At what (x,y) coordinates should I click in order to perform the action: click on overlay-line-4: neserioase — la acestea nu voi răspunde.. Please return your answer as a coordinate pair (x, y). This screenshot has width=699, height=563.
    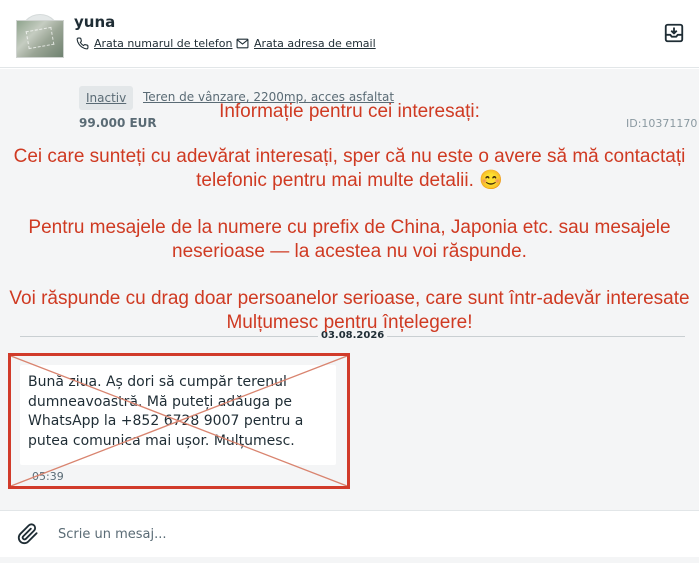
    Looking at the image, I should click on (349, 251).